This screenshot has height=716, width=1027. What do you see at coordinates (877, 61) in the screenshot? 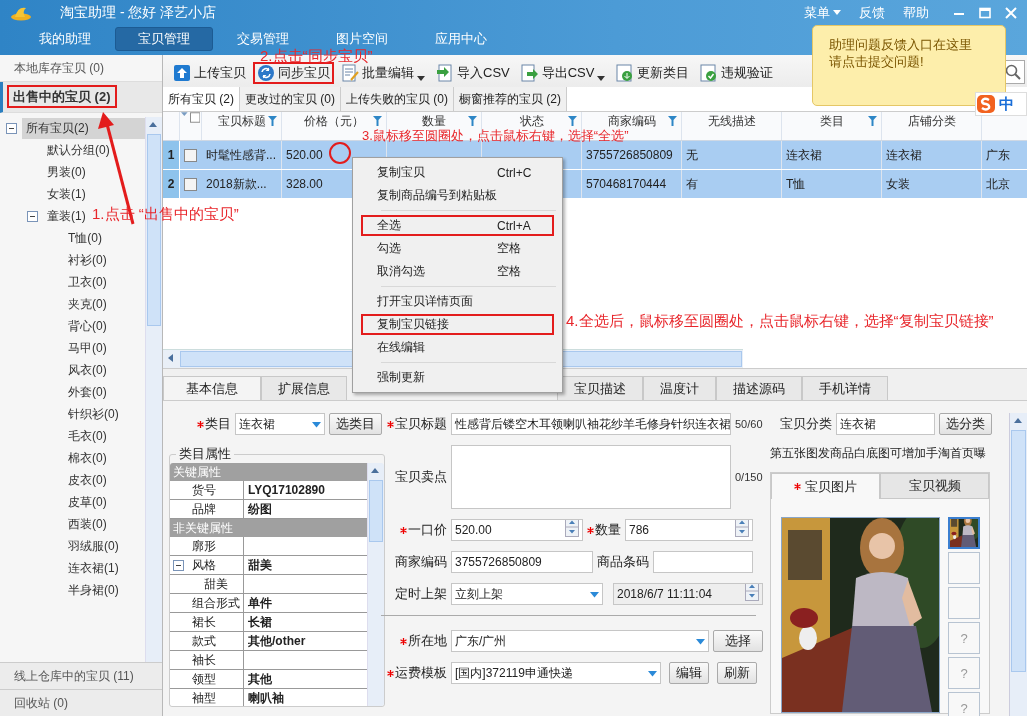
I see `tooltip-text: 请点击提交问题!` at bounding box center [877, 61].